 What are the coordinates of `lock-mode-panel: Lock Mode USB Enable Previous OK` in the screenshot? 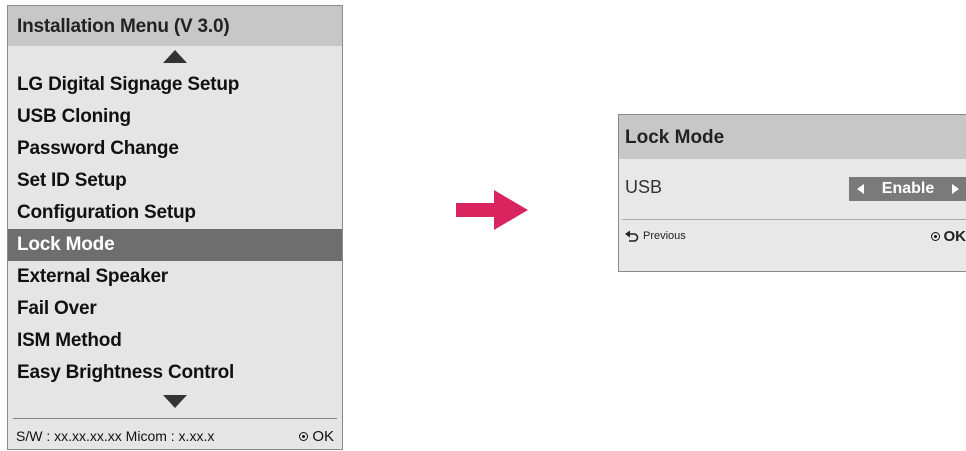 It's located at (792, 193).